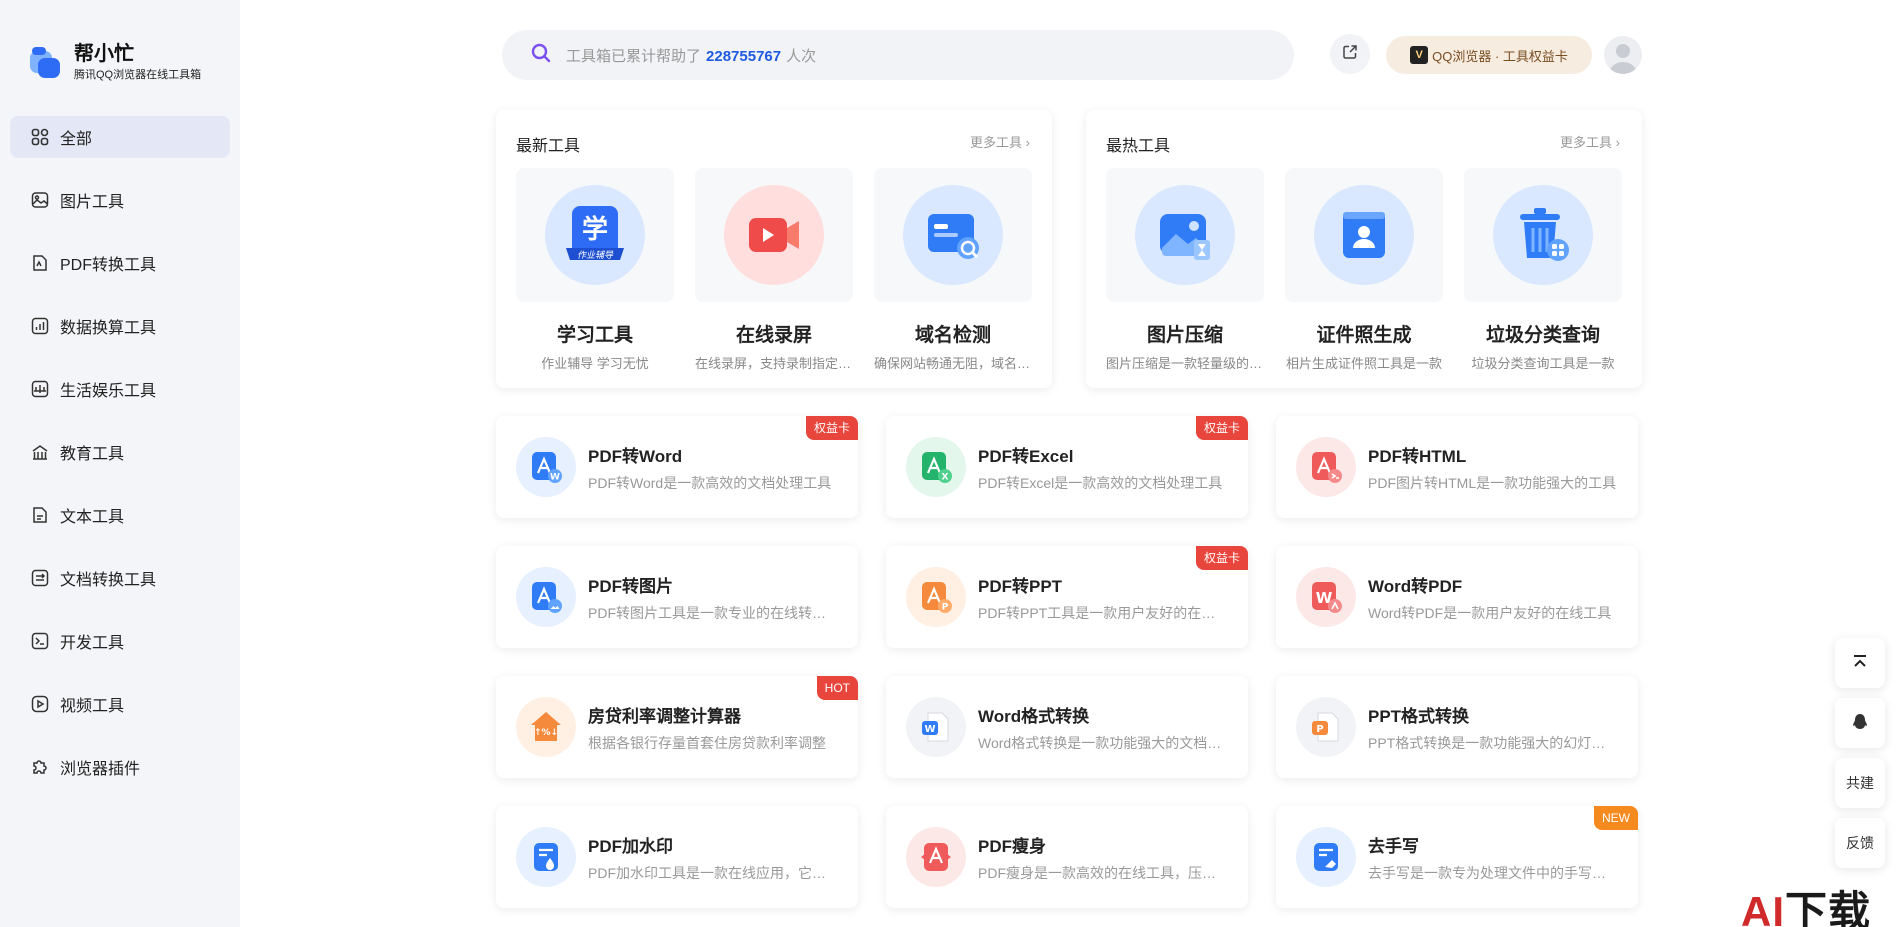  Describe the element at coordinates (120, 326) in the screenshot. I see `sidebar-item-data-tools: 数据换算工具` at that location.